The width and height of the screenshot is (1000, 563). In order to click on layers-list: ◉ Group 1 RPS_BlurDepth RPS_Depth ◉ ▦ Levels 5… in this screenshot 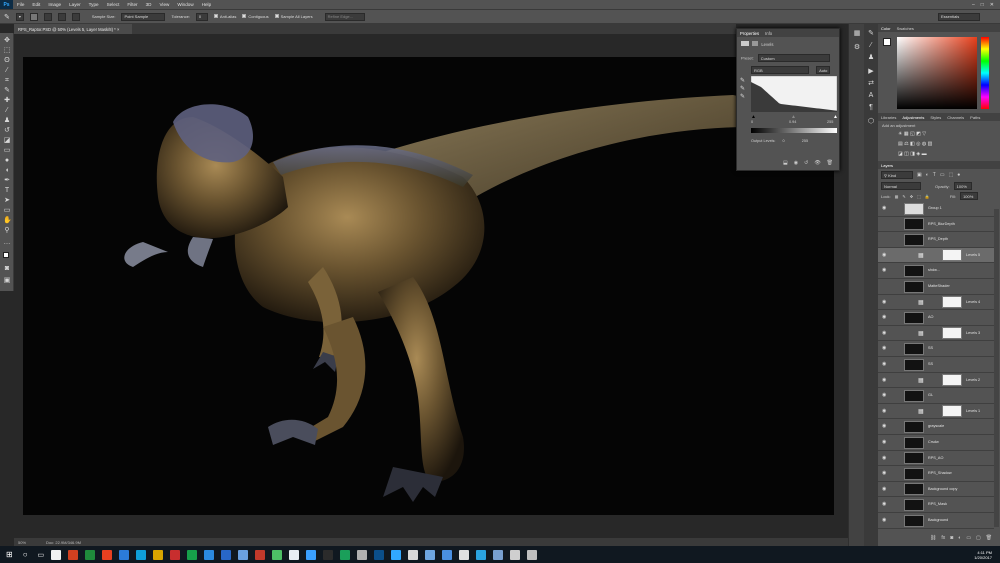, I will do `click(939, 365)`.